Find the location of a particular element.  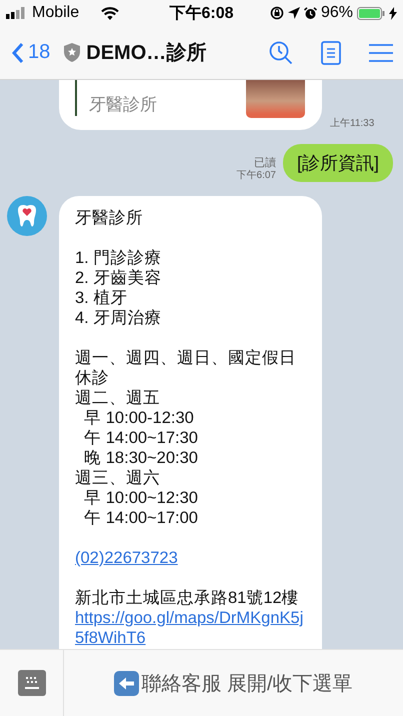

rotation-lock-icon is located at coordinates (277, 13).